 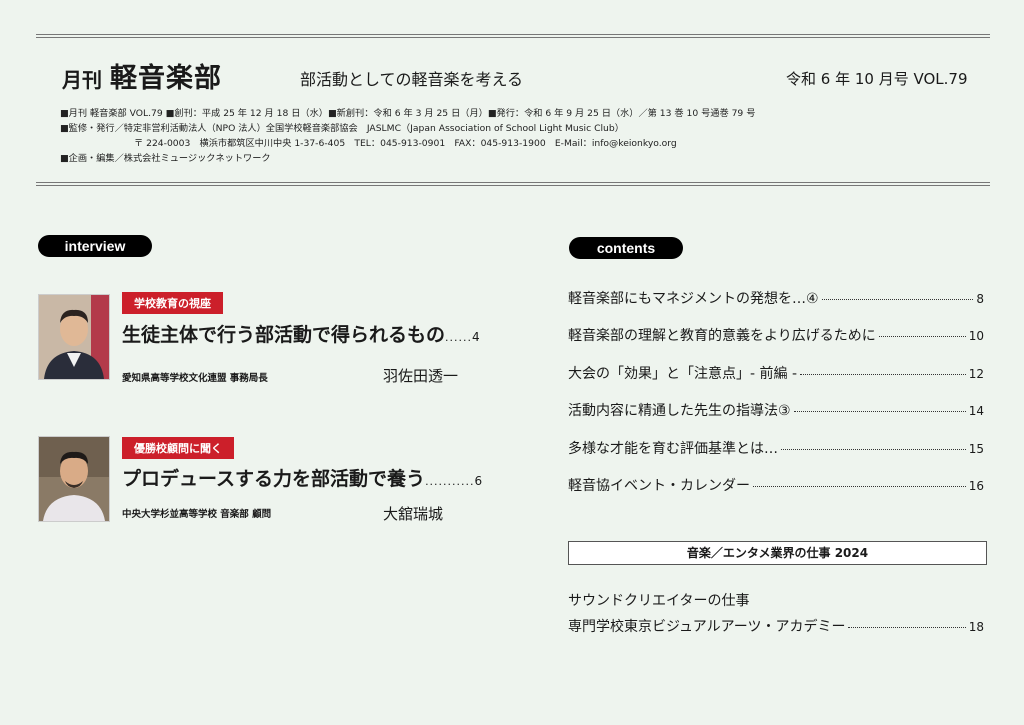 I want to click on special-line-1: サウンドクリエイターの仕事, so click(x=659, y=601).